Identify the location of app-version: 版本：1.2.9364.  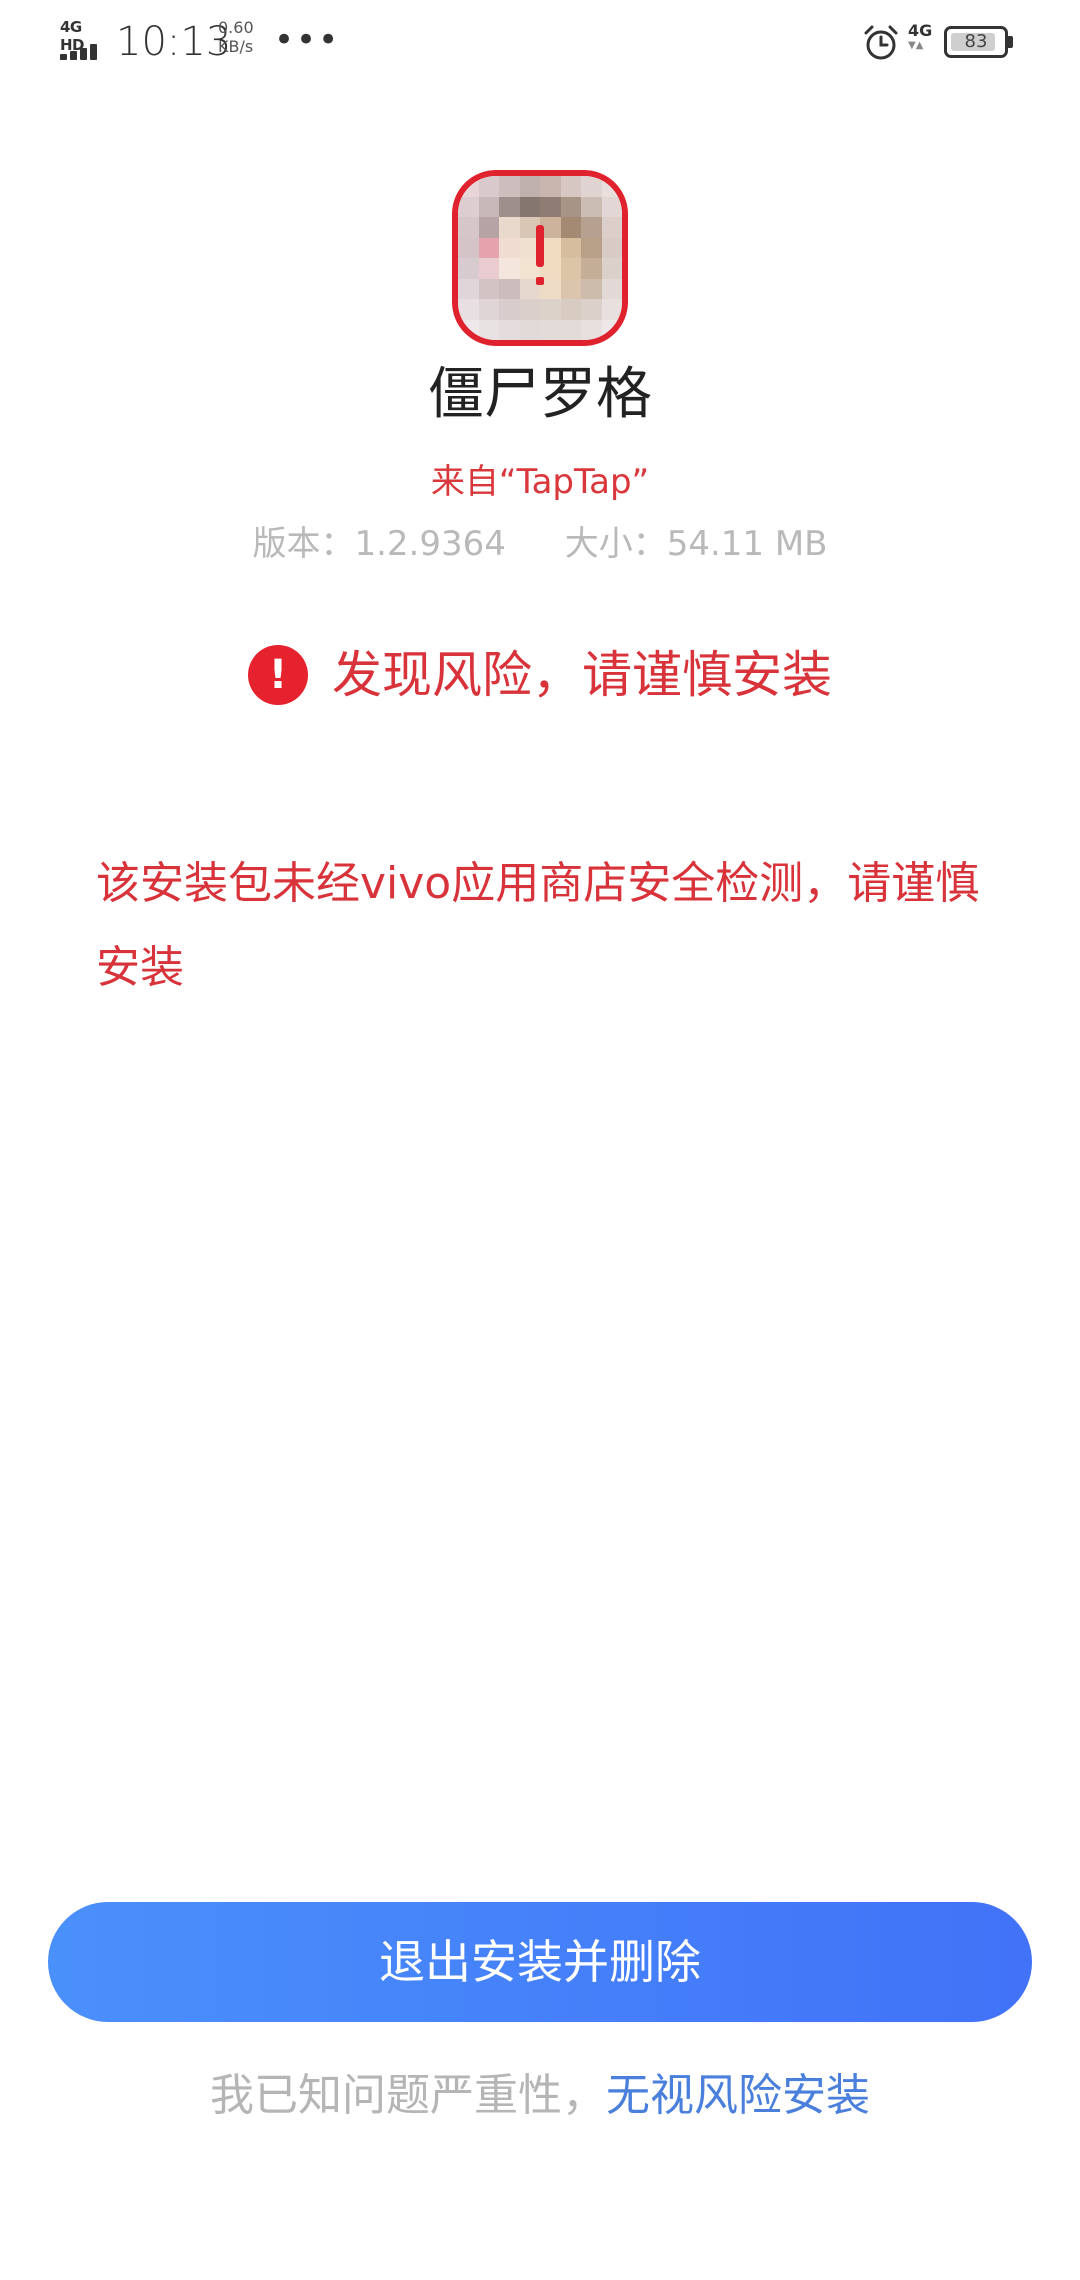
(379, 544).